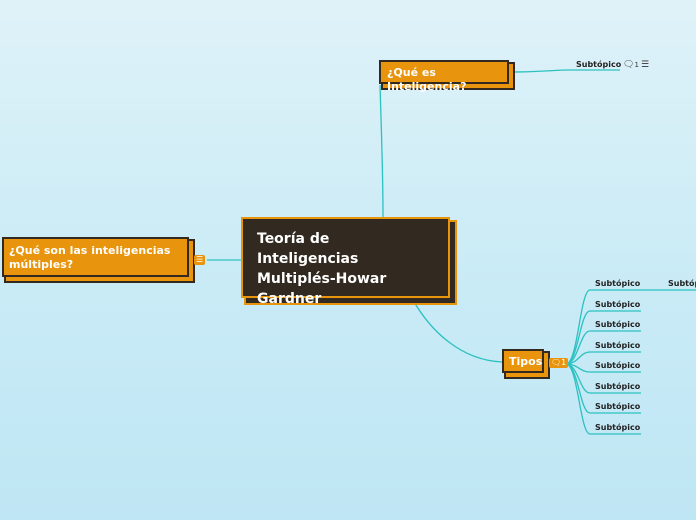  What do you see at coordinates (598, 65) in the screenshot?
I see `que-es-subtopic: Subtópico` at bounding box center [598, 65].